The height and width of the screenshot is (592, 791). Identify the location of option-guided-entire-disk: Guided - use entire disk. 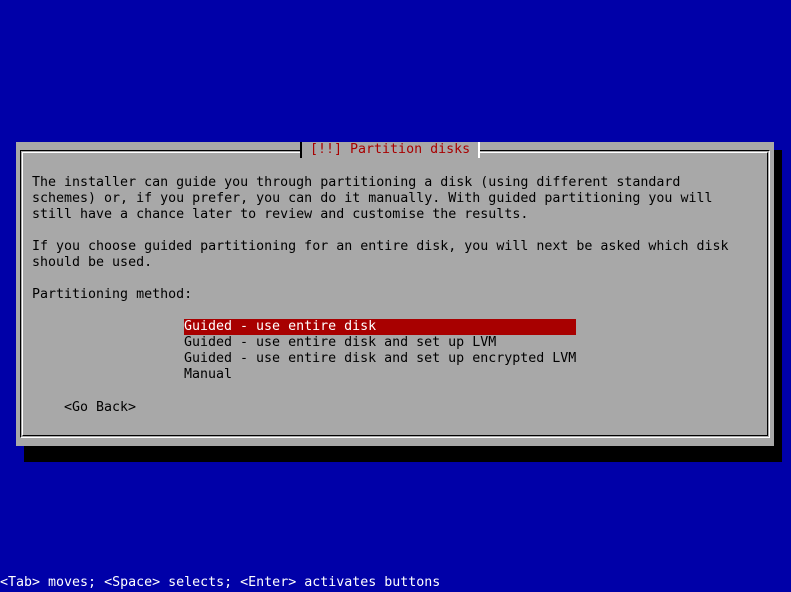
(380, 327).